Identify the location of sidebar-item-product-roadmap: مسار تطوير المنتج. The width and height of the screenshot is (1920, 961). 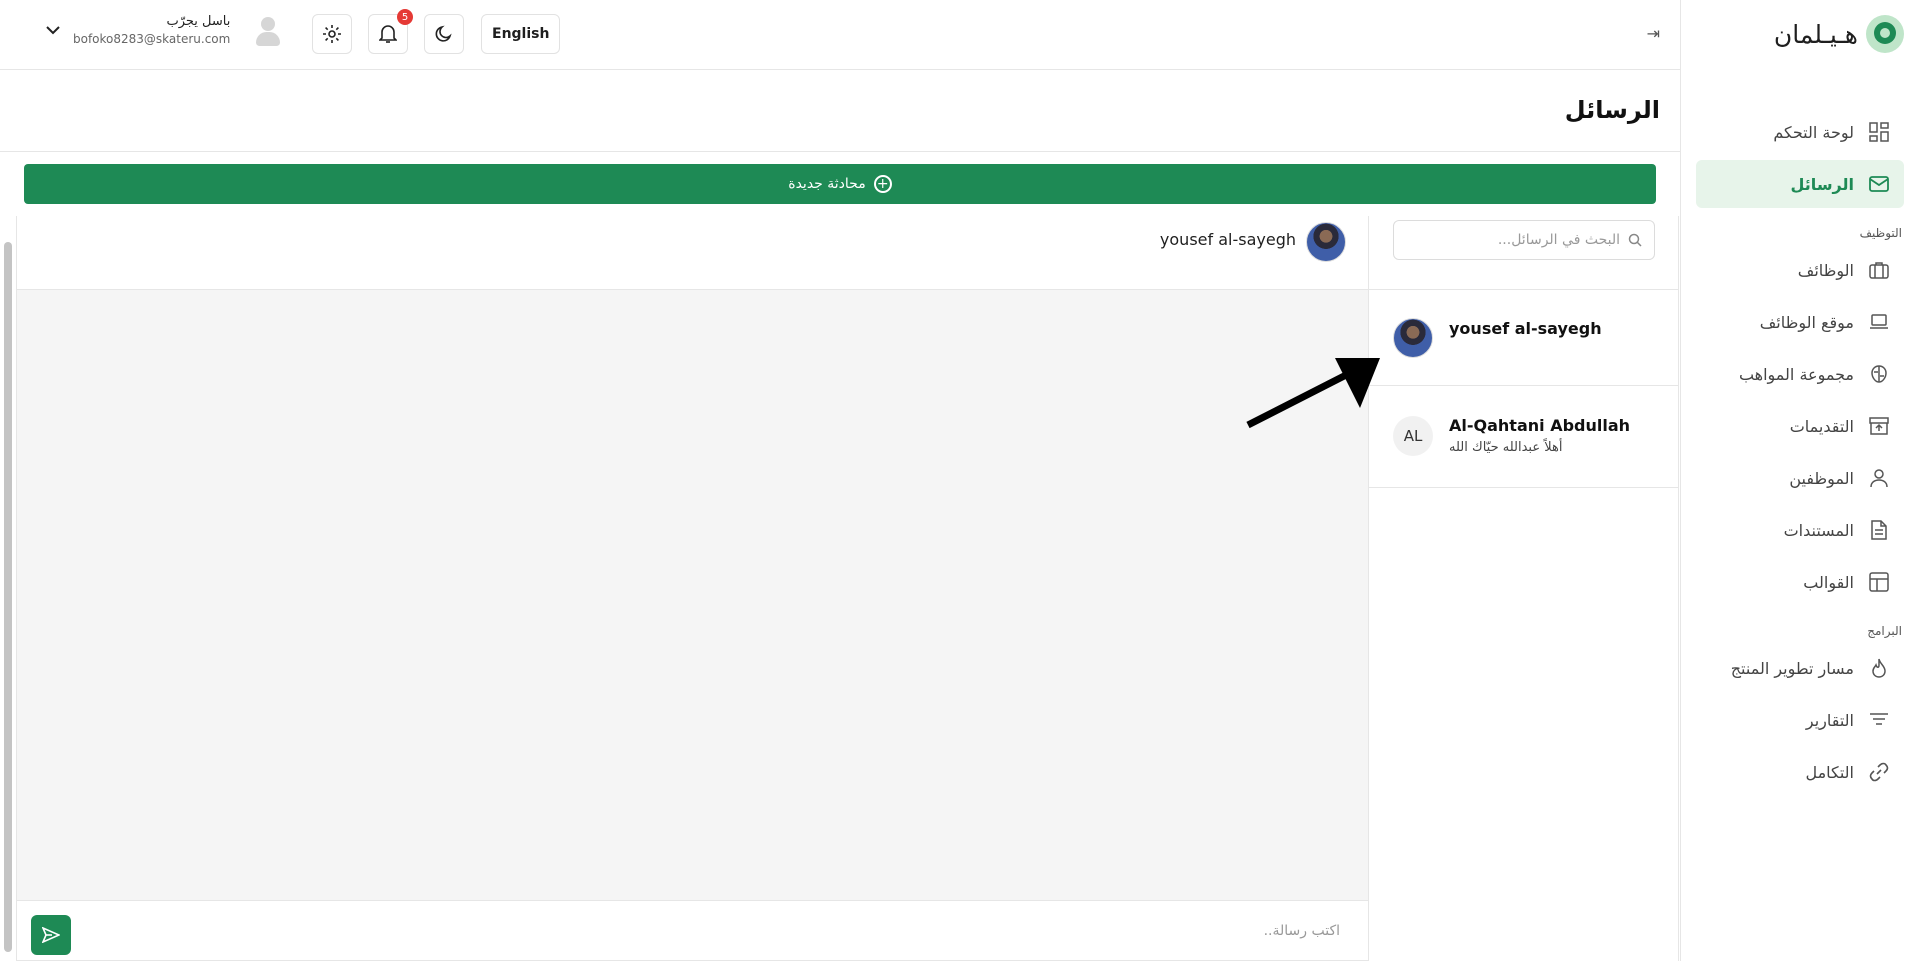
(1800, 668).